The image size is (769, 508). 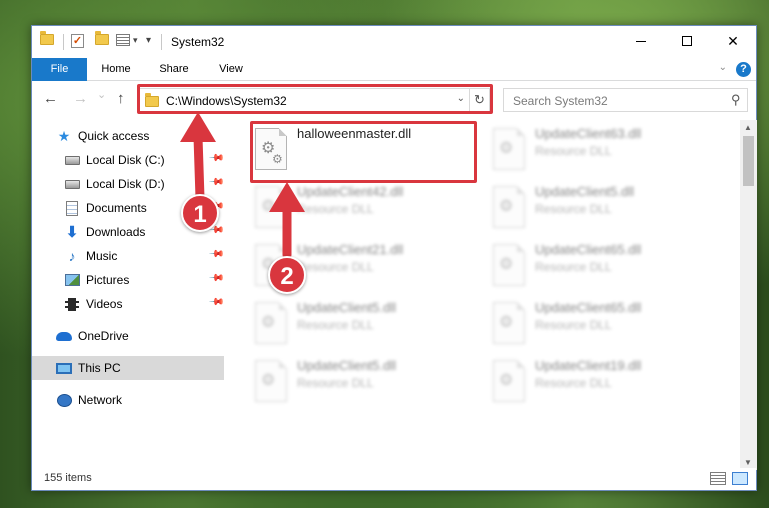 What do you see at coordinates (242, 186) in the screenshot?
I see `annotation-arrows` at bounding box center [242, 186].